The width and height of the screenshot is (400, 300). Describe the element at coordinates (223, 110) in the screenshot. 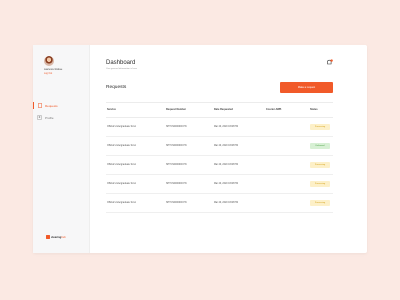

I see `column-header-date-requested: Date Requested` at that location.